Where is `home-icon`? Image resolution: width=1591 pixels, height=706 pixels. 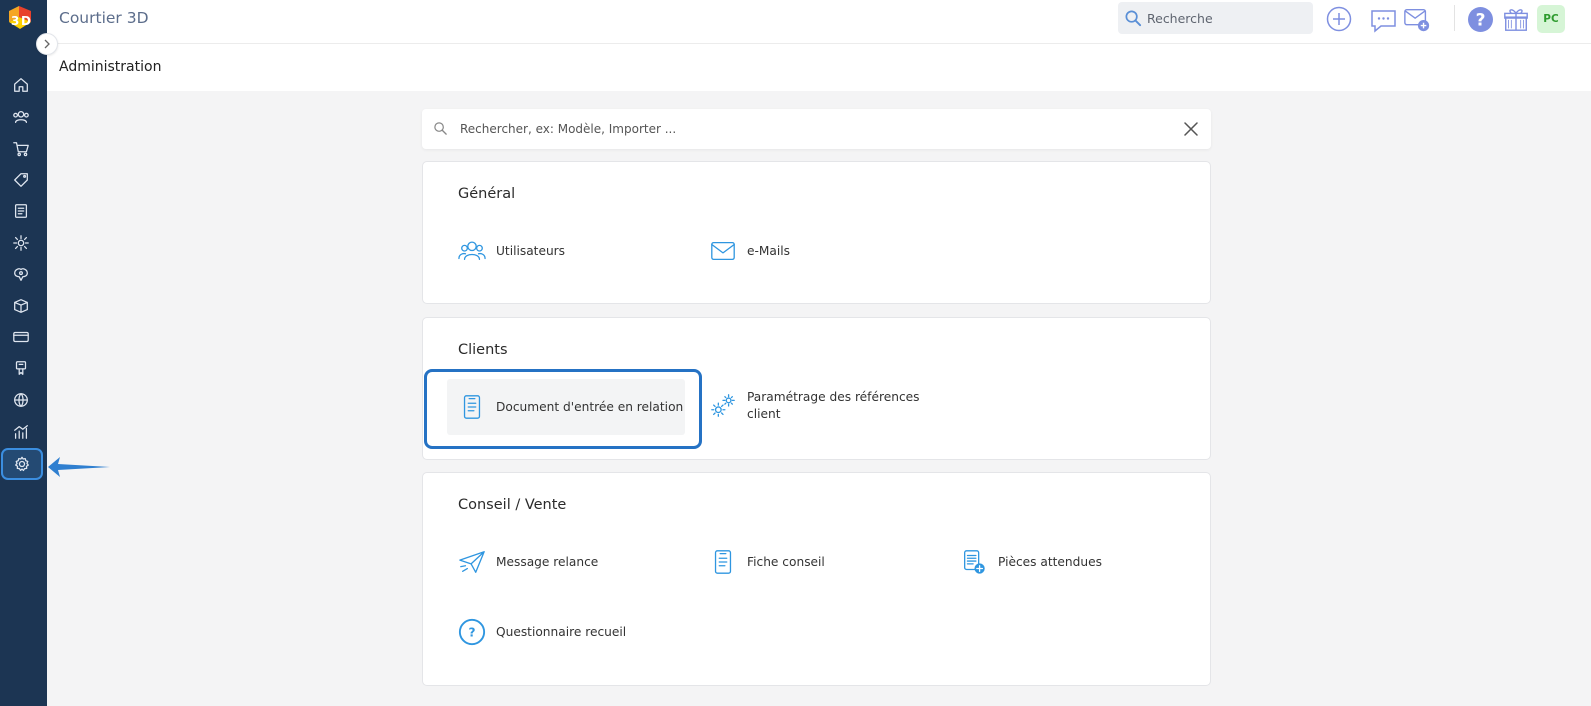 home-icon is located at coordinates (21, 85).